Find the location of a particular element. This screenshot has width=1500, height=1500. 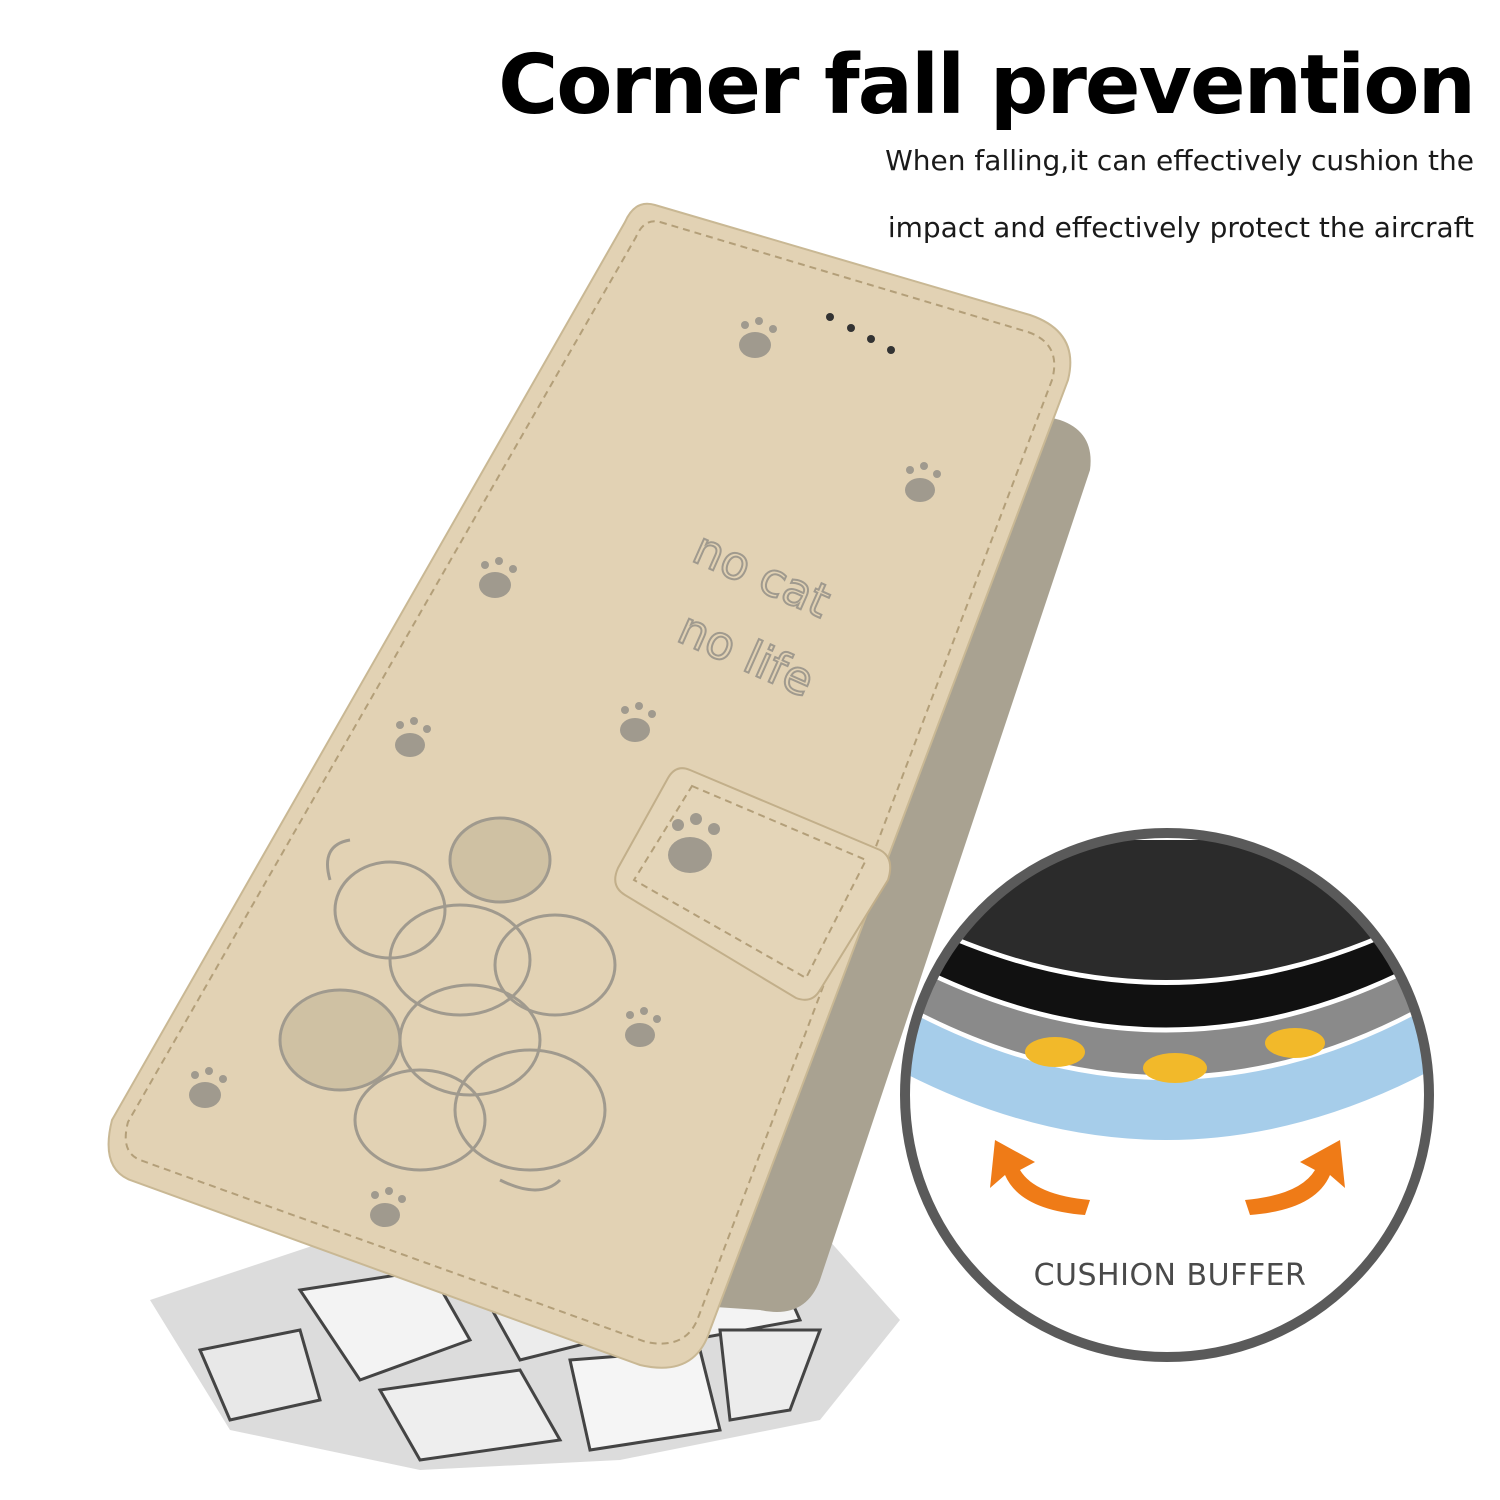

headline: Corner fall prevention is located at coordinates (987, 85).